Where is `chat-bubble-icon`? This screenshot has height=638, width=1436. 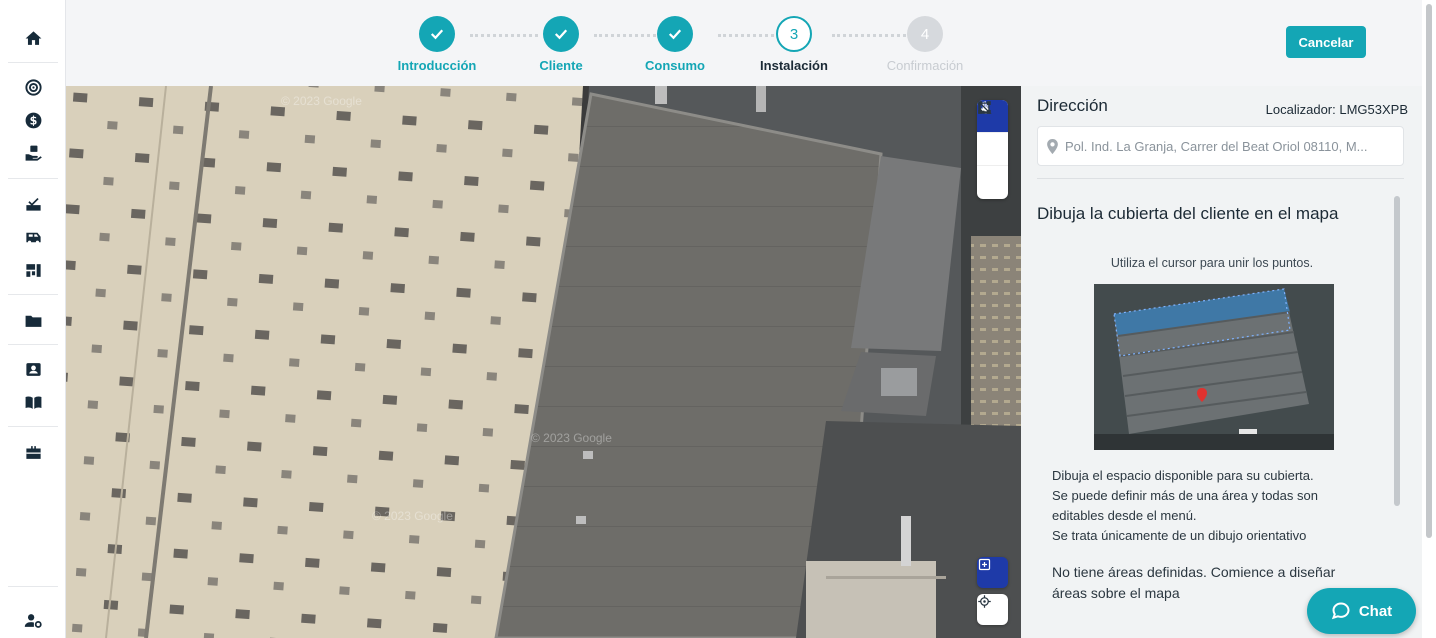
chat-bubble-icon is located at coordinates (1340, 611).